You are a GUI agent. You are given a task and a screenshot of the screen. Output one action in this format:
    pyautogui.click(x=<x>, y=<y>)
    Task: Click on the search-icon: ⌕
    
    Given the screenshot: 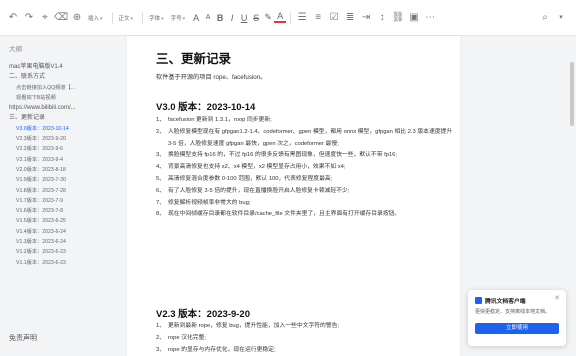 What is the action you would take?
    pyautogui.click(x=545, y=18)
    